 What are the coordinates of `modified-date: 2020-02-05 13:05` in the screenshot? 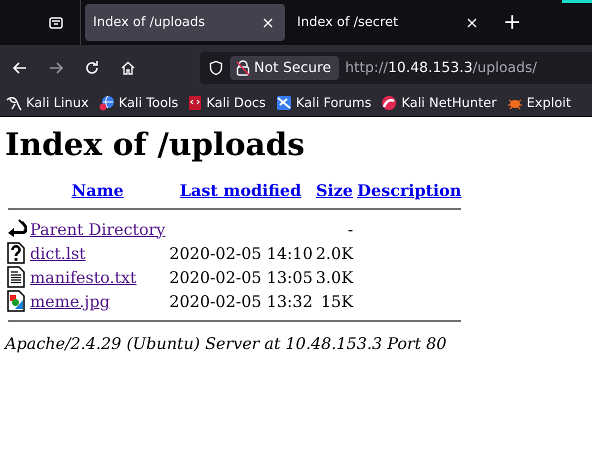 It's located at (241, 277).